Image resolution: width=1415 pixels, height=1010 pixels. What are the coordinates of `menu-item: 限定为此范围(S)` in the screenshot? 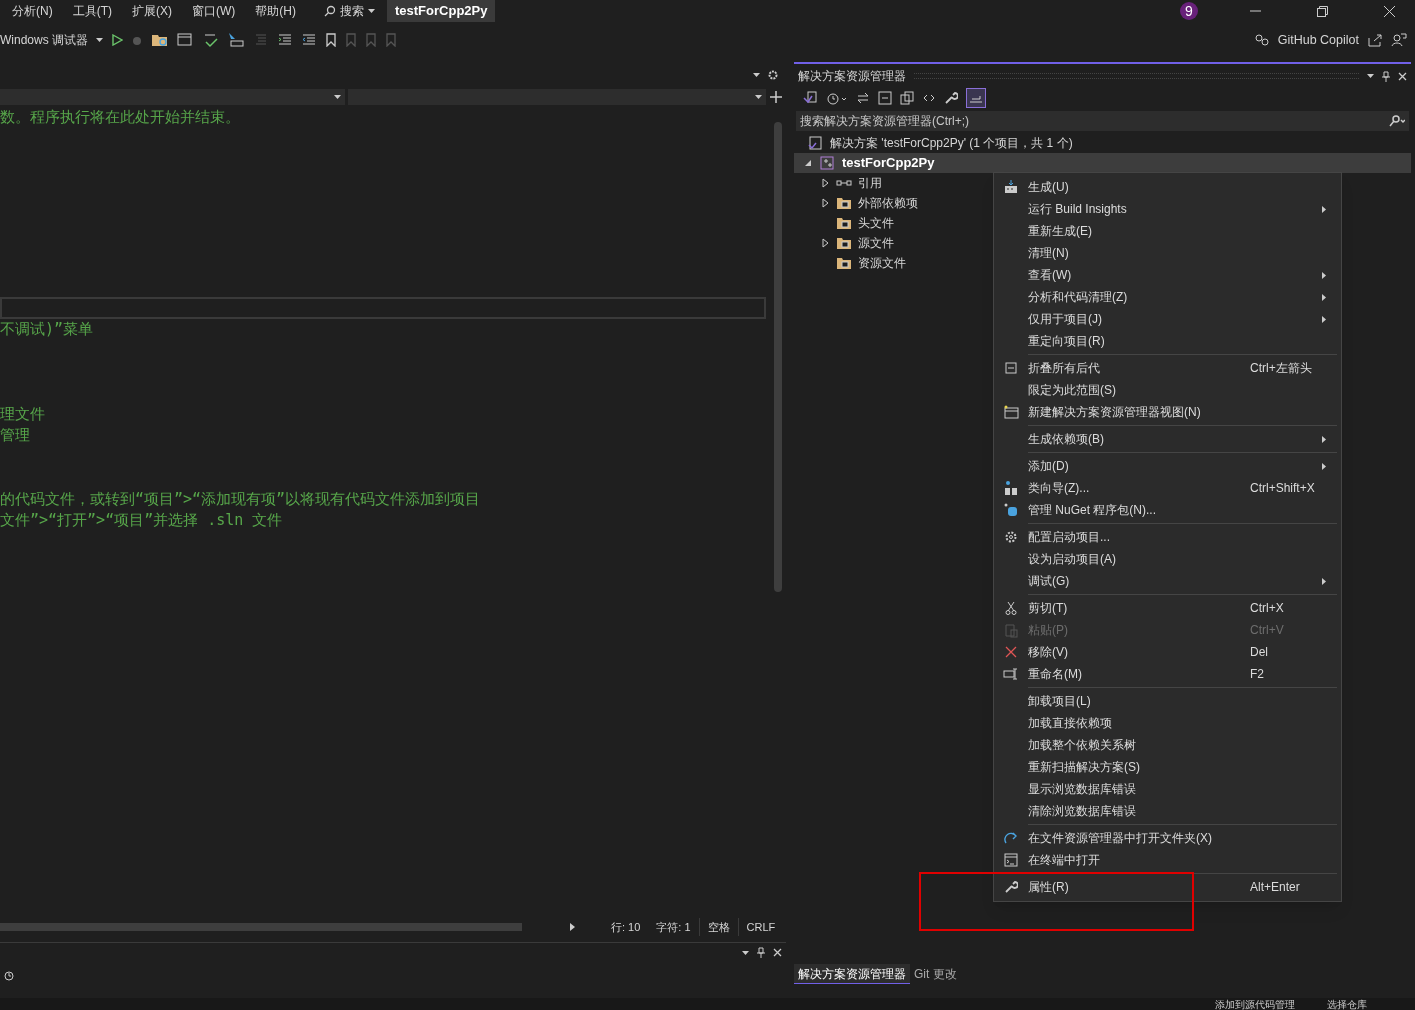 It's located at (1167, 390).